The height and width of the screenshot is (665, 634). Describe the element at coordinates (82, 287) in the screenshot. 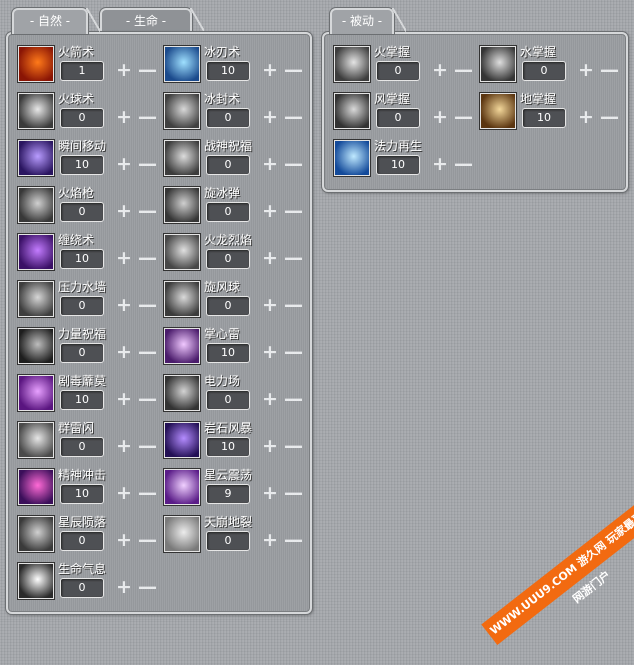

I see `skill-name: 压力水墙` at that location.